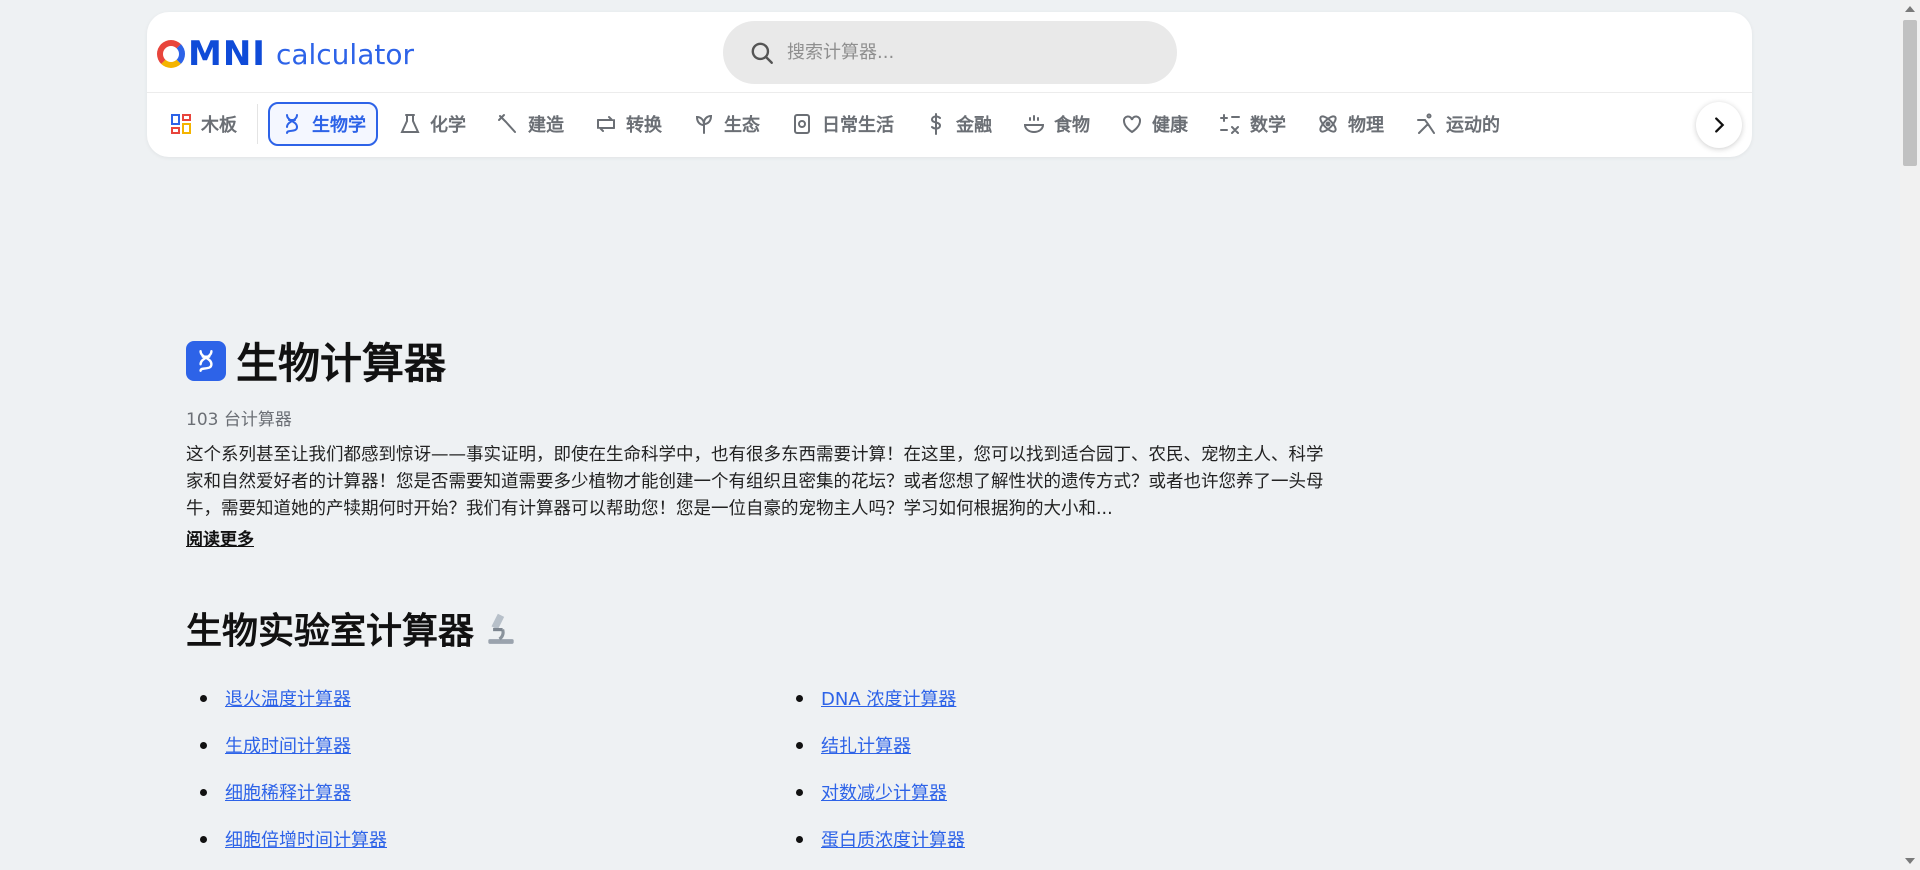 The image size is (1920, 870). Describe the element at coordinates (344, 54) in the screenshot. I see `logo-calculator-text: calculator` at that location.